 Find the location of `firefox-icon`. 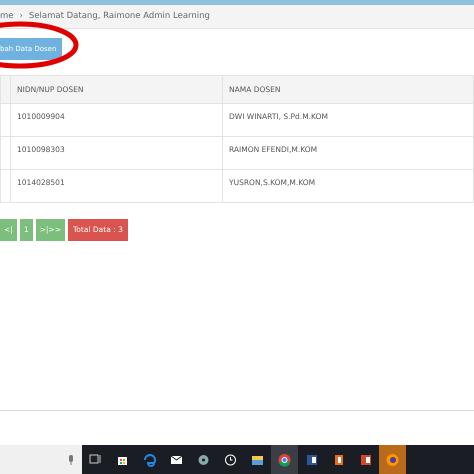

firefox-icon is located at coordinates (392, 460).